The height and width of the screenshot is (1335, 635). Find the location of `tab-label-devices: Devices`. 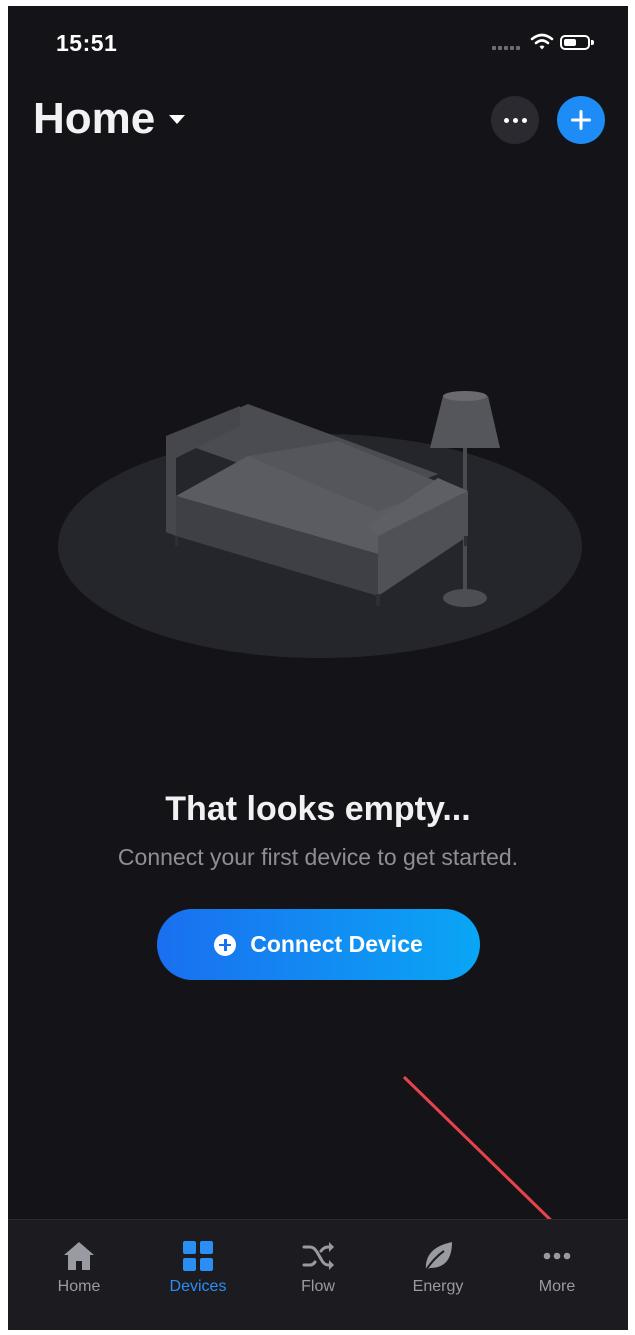

tab-label-devices: Devices is located at coordinates (198, 1286).